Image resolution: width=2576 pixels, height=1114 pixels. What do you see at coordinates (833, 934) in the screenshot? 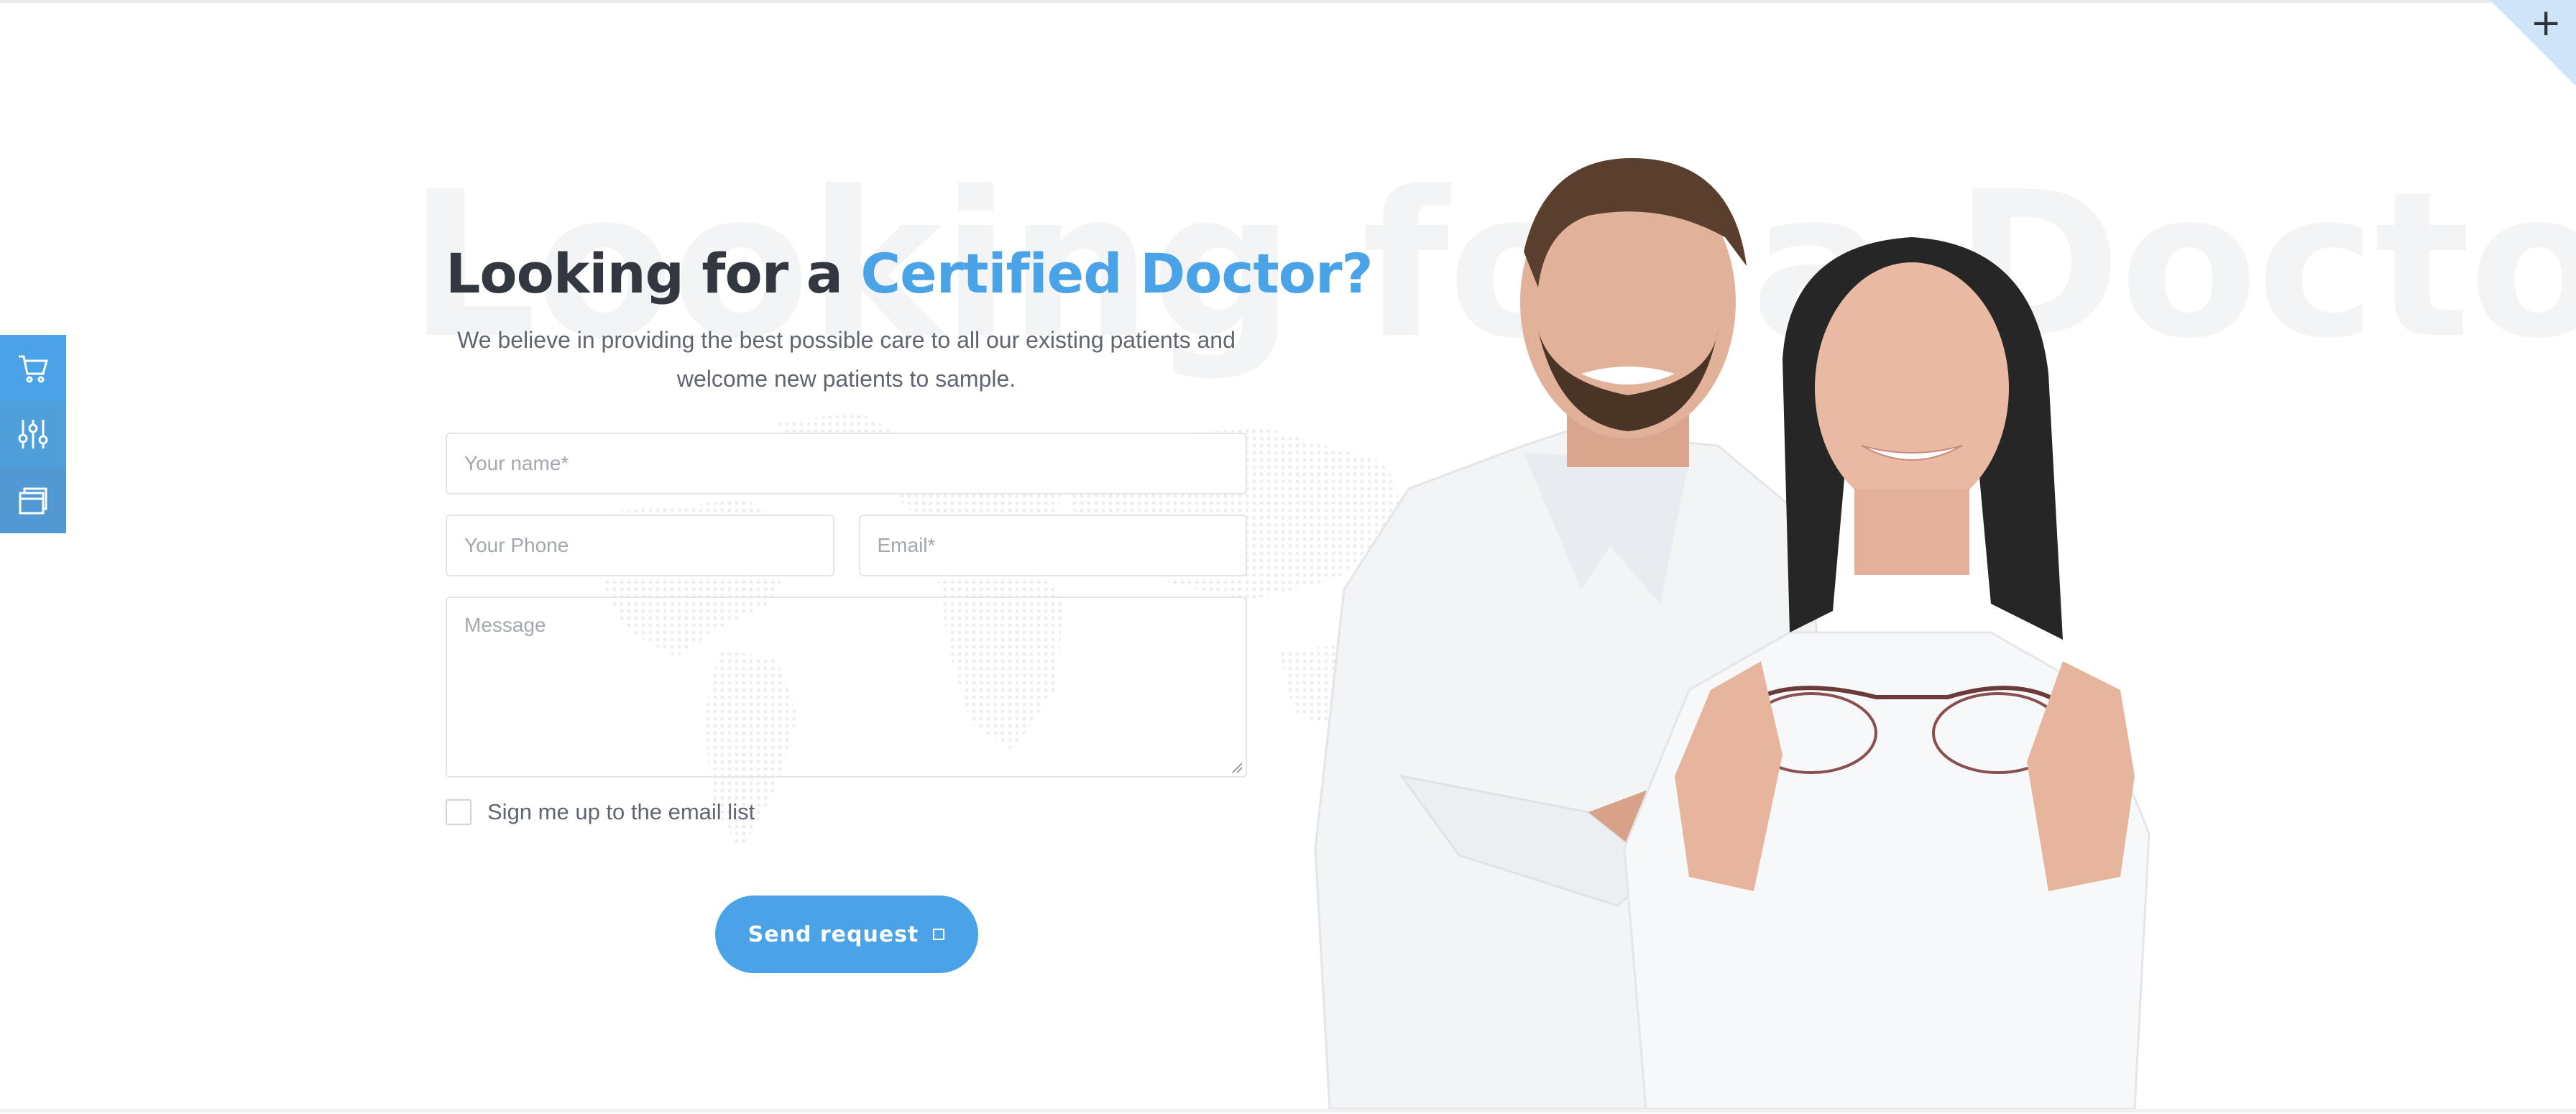
I see `send-request-label: Send request` at bounding box center [833, 934].